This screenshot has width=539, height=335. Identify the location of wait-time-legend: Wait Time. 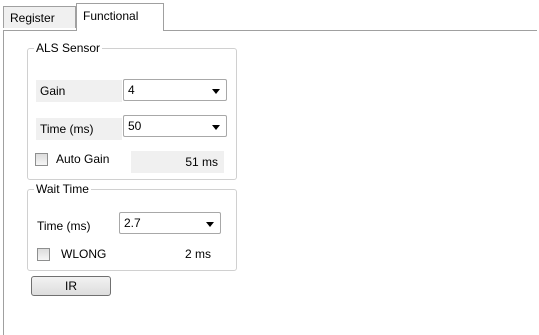
(62, 189).